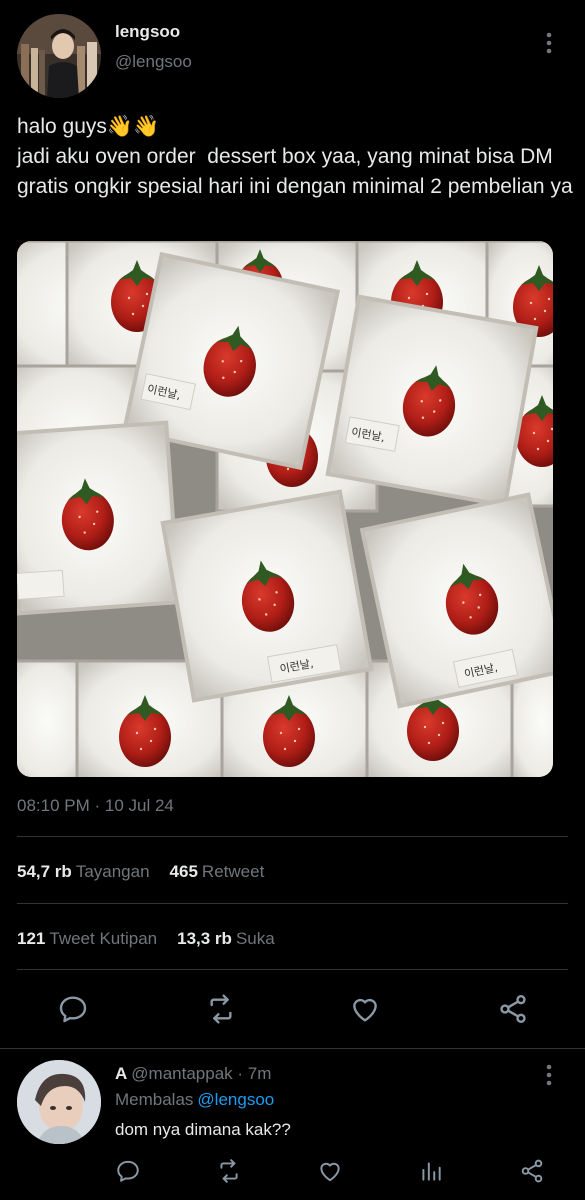 The width and height of the screenshot is (585, 1200). Describe the element at coordinates (549, 43) in the screenshot. I see `more-options-icon` at that location.